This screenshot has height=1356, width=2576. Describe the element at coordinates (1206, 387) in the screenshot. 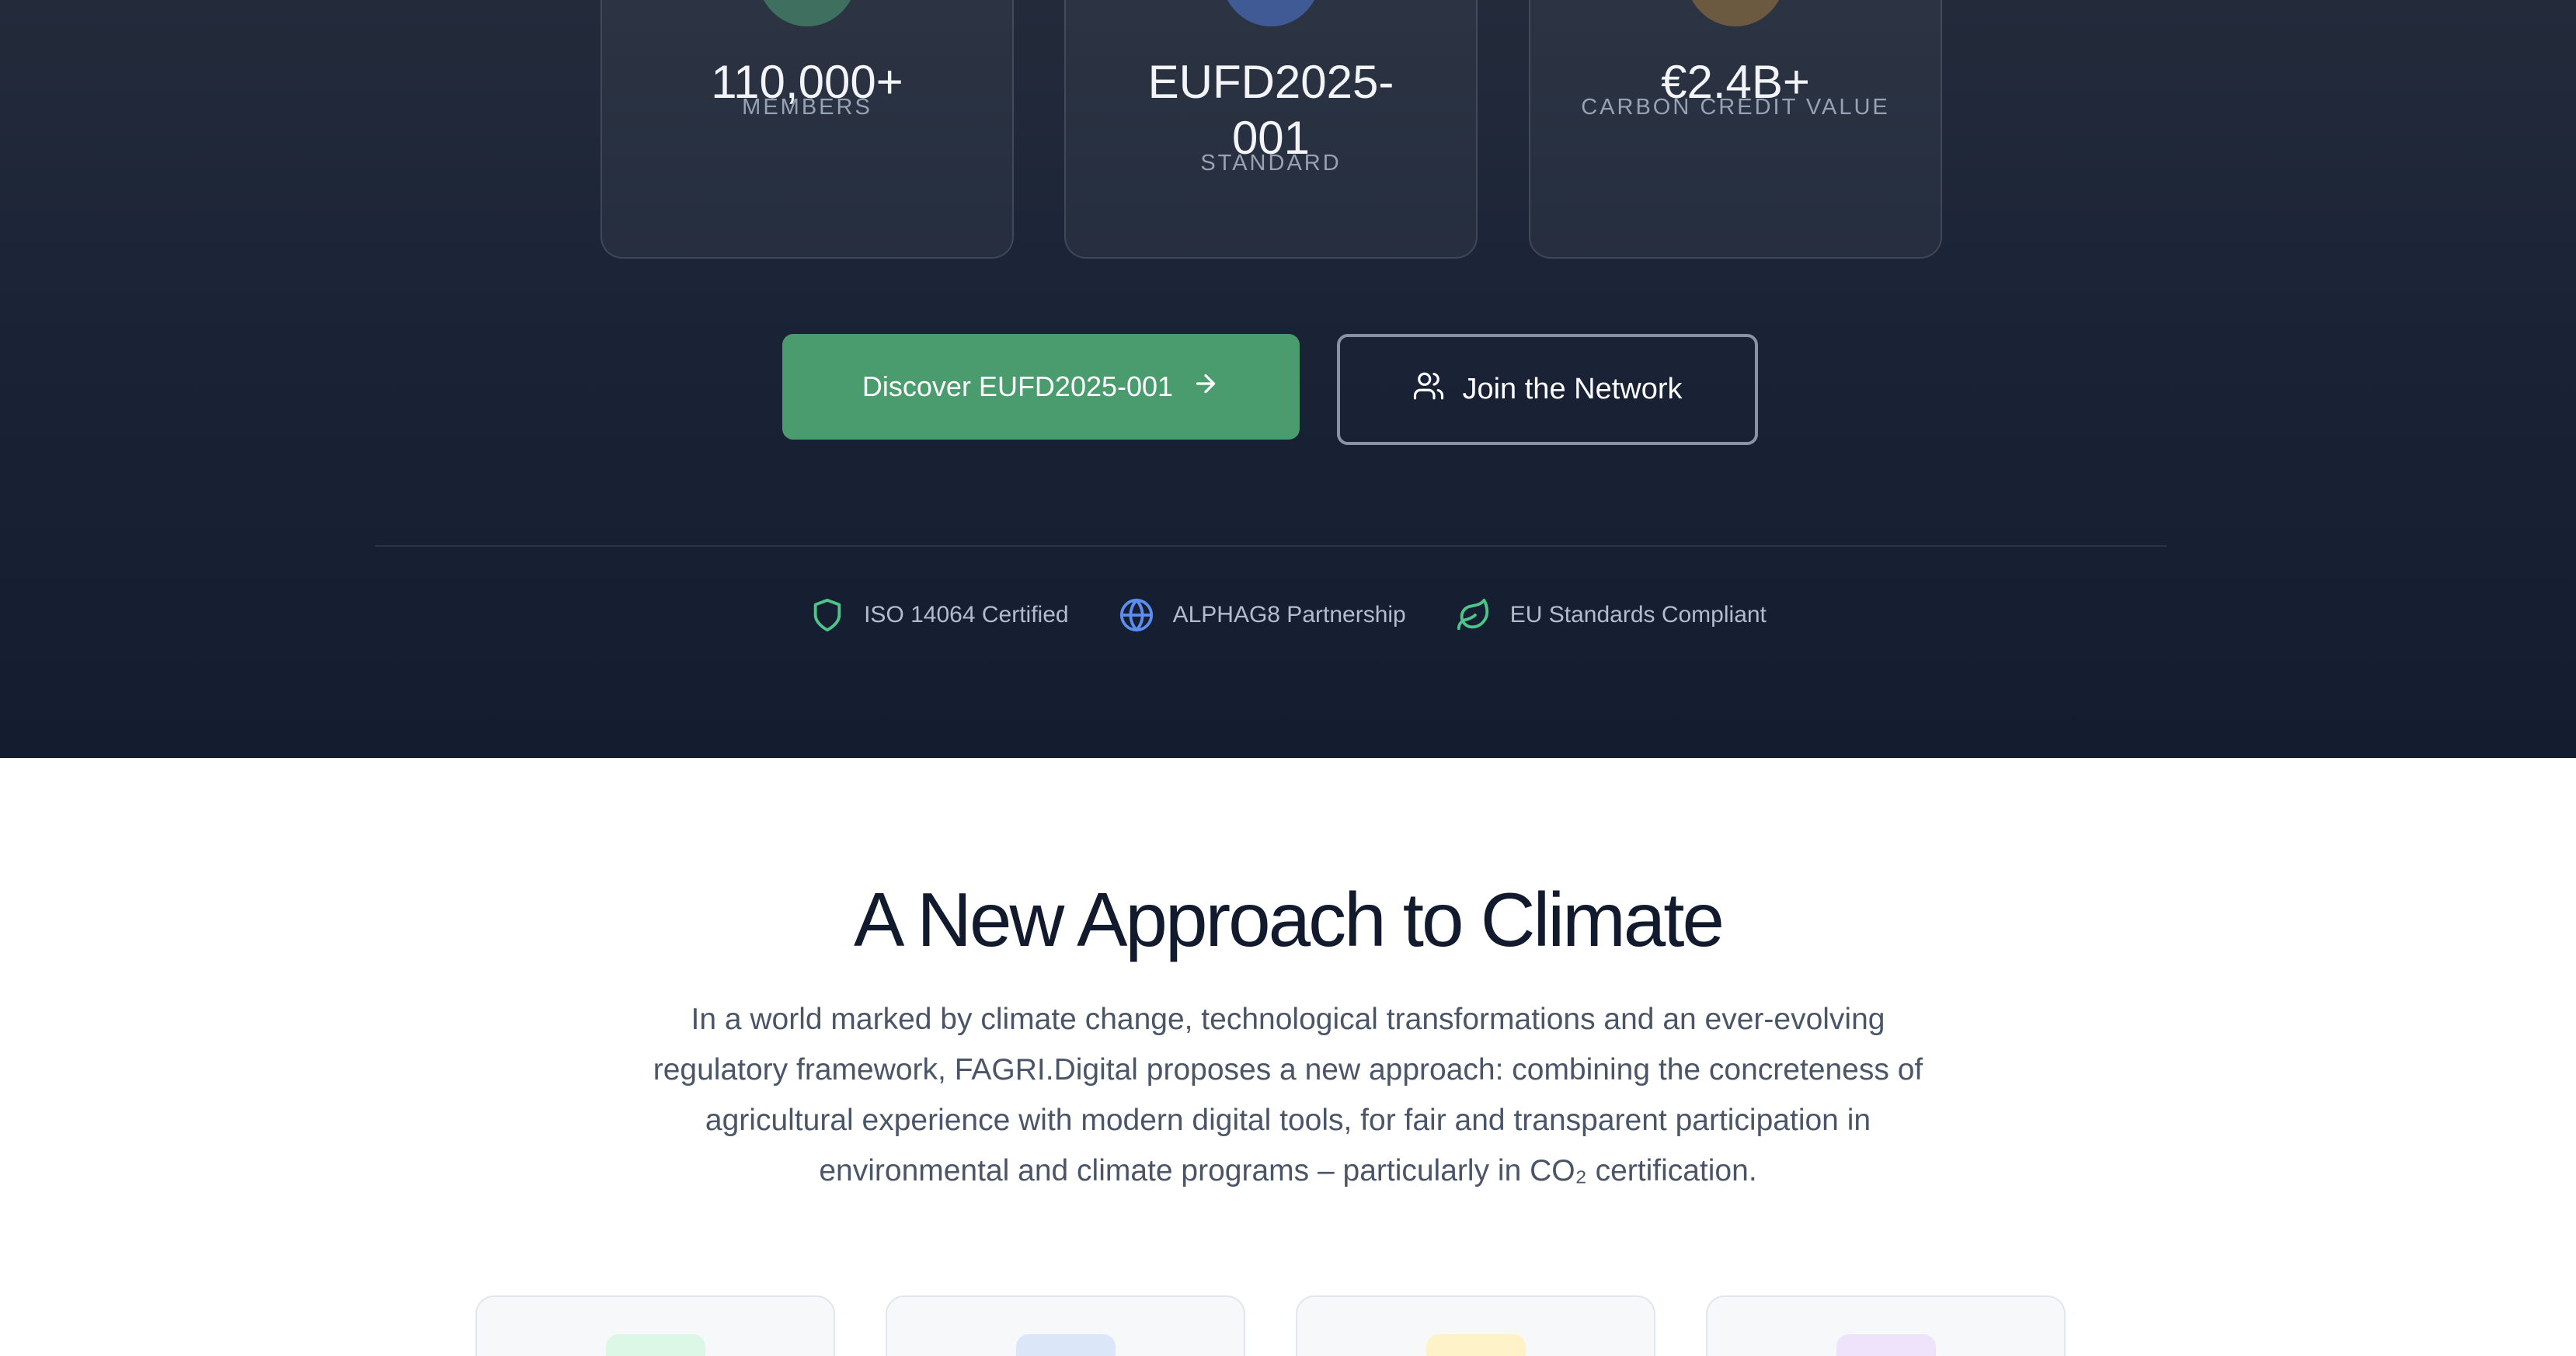

I see `arrow-right-icon` at that location.